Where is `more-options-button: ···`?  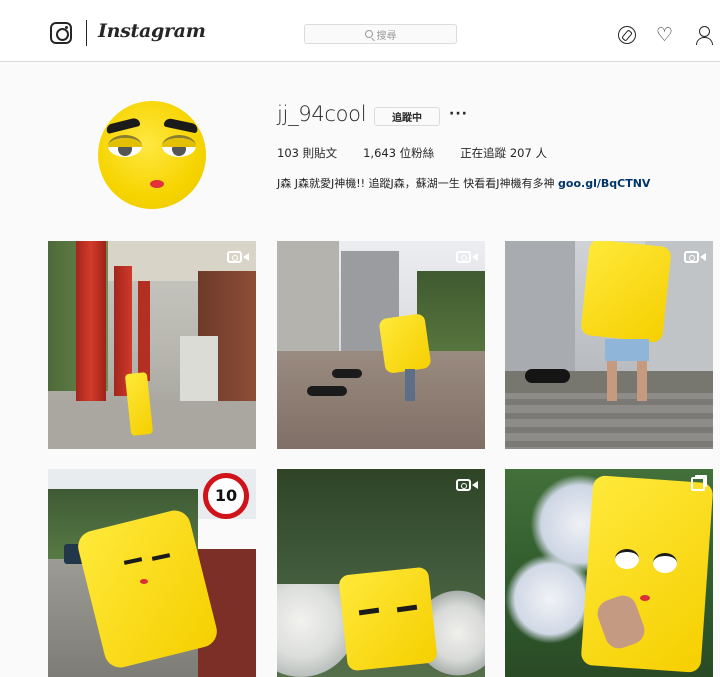
more-options-button: ··· is located at coordinates (458, 114).